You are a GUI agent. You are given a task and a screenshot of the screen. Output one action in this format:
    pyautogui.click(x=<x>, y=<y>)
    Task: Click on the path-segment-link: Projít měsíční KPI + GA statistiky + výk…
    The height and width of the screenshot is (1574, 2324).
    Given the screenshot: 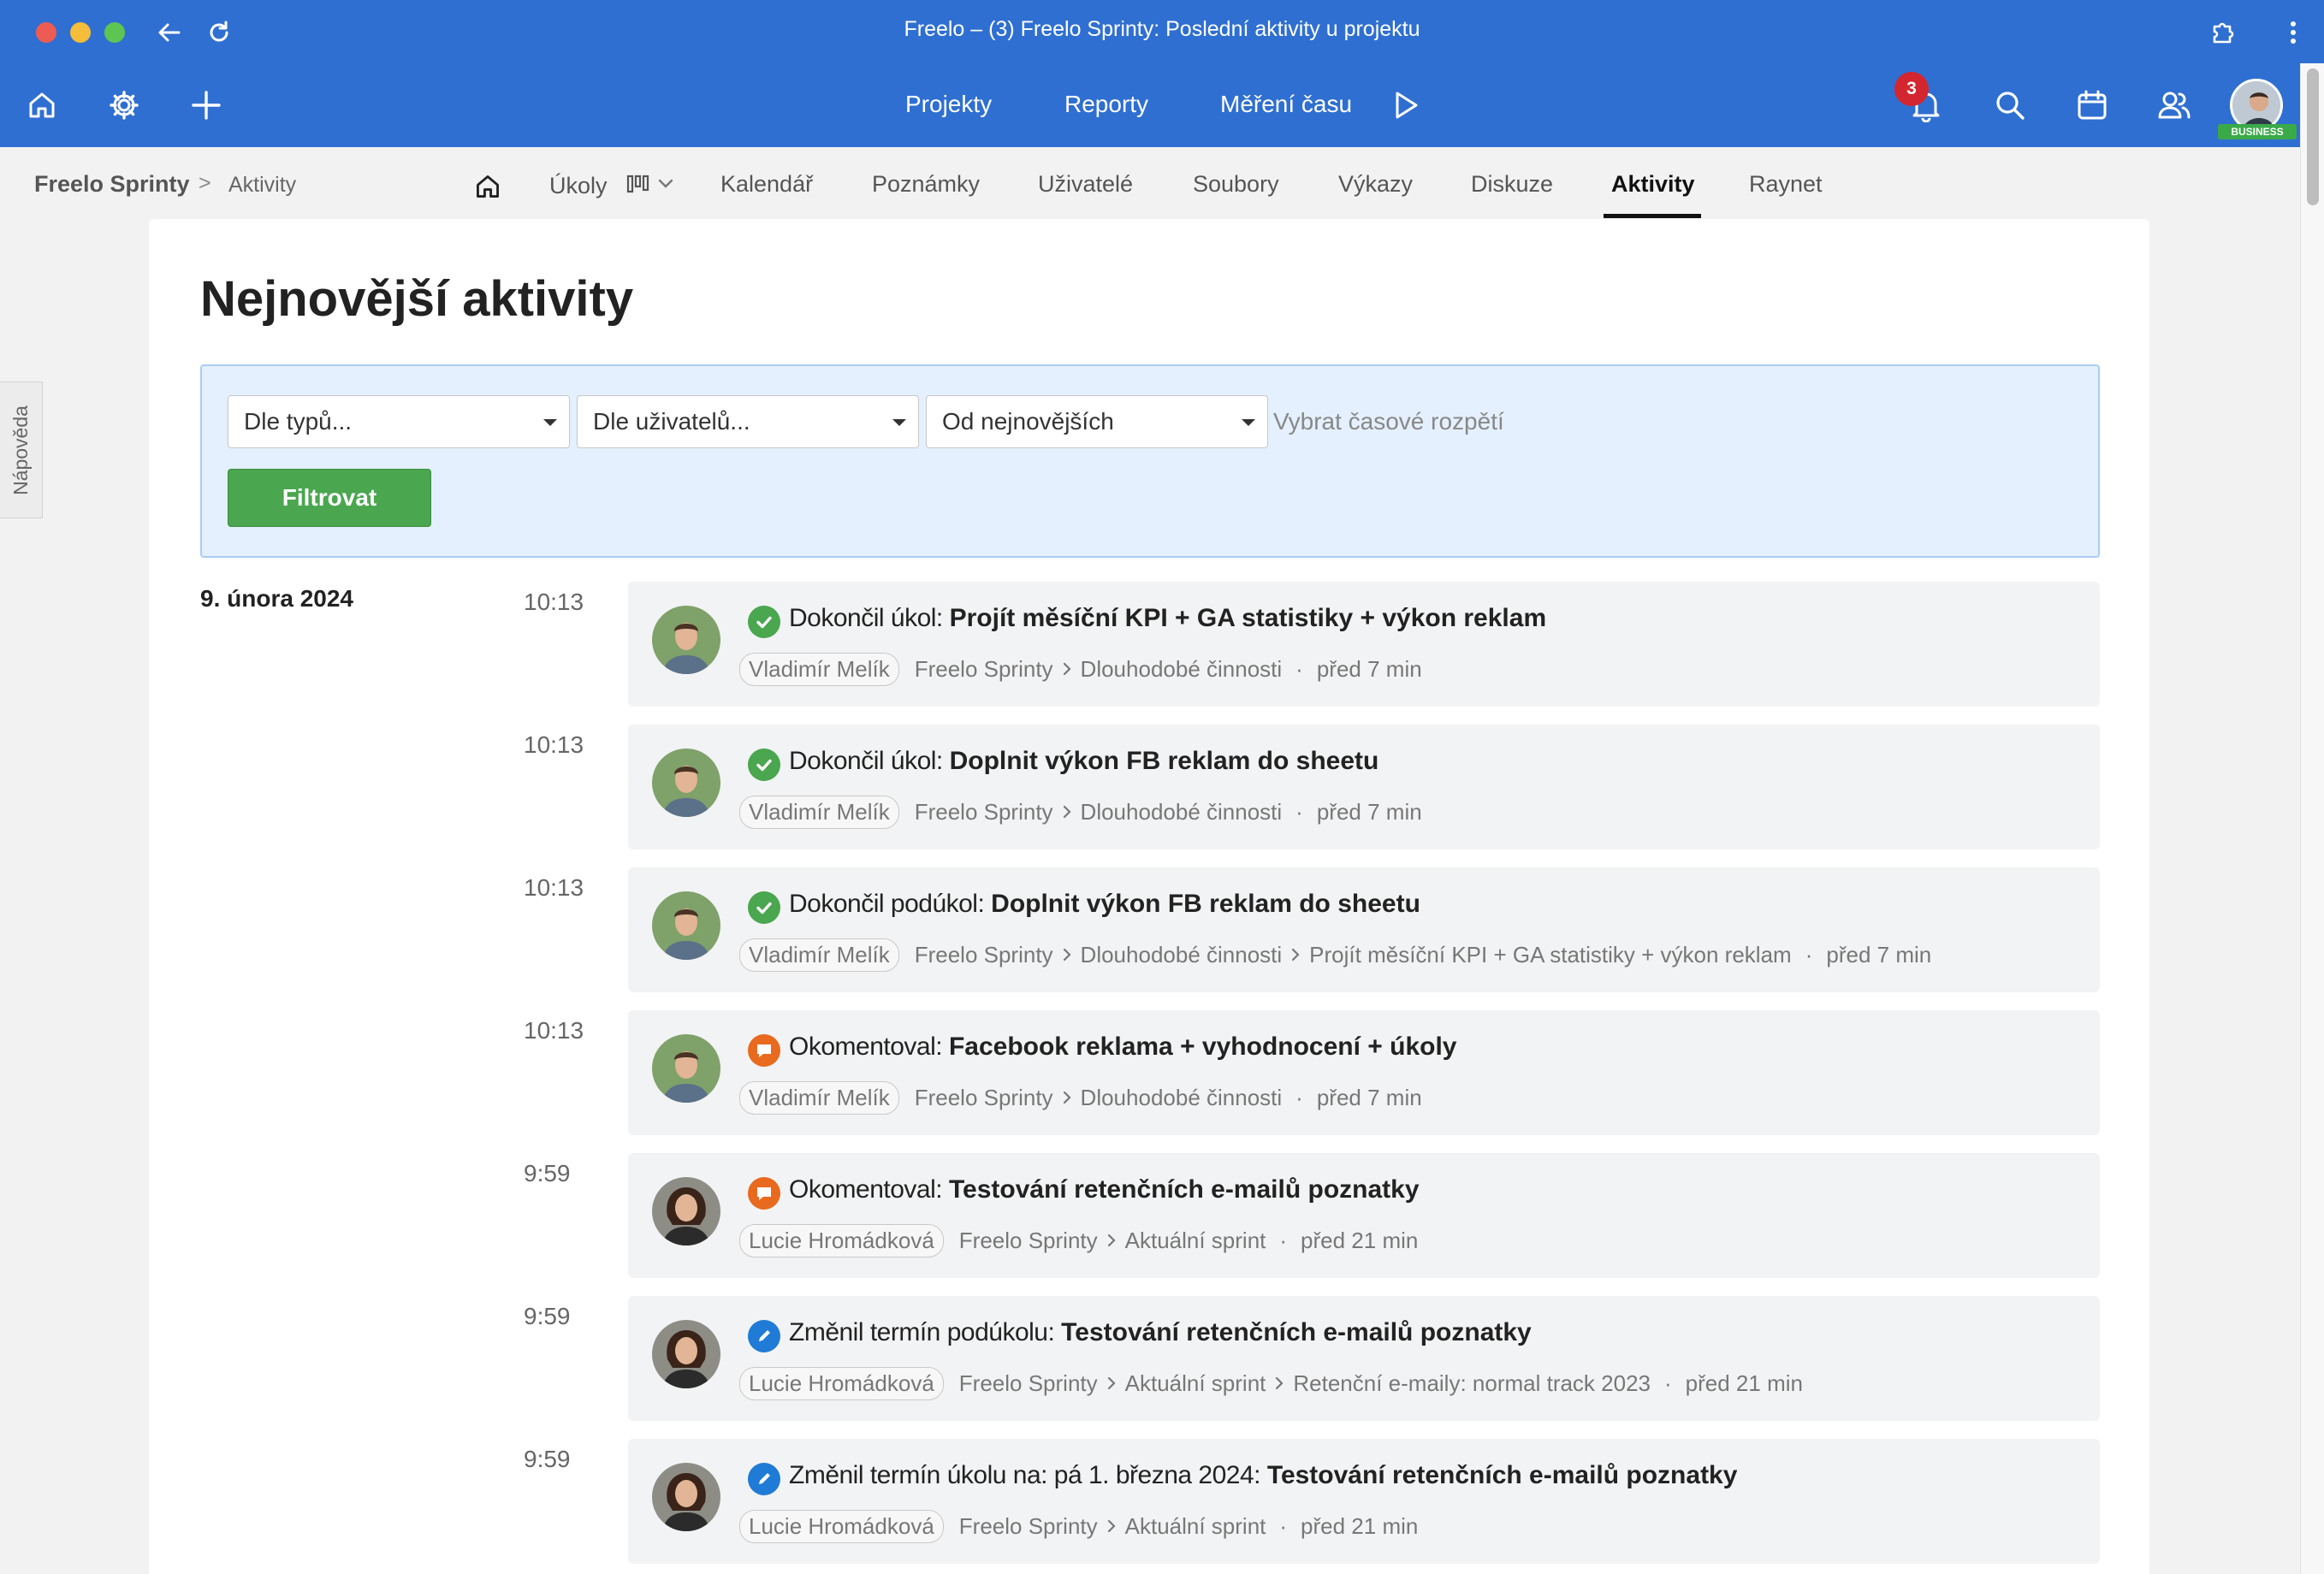 What is the action you would take?
    pyautogui.click(x=1551, y=954)
    